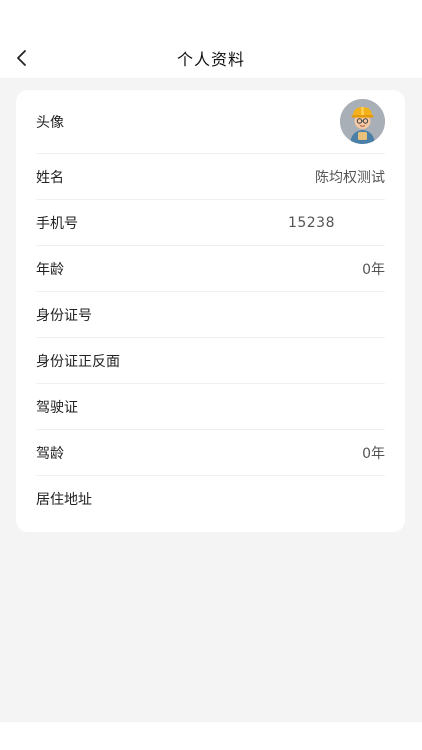 This screenshot has height=750, width=422. I want to click on address-label: 居住地址, so click(64, 500).